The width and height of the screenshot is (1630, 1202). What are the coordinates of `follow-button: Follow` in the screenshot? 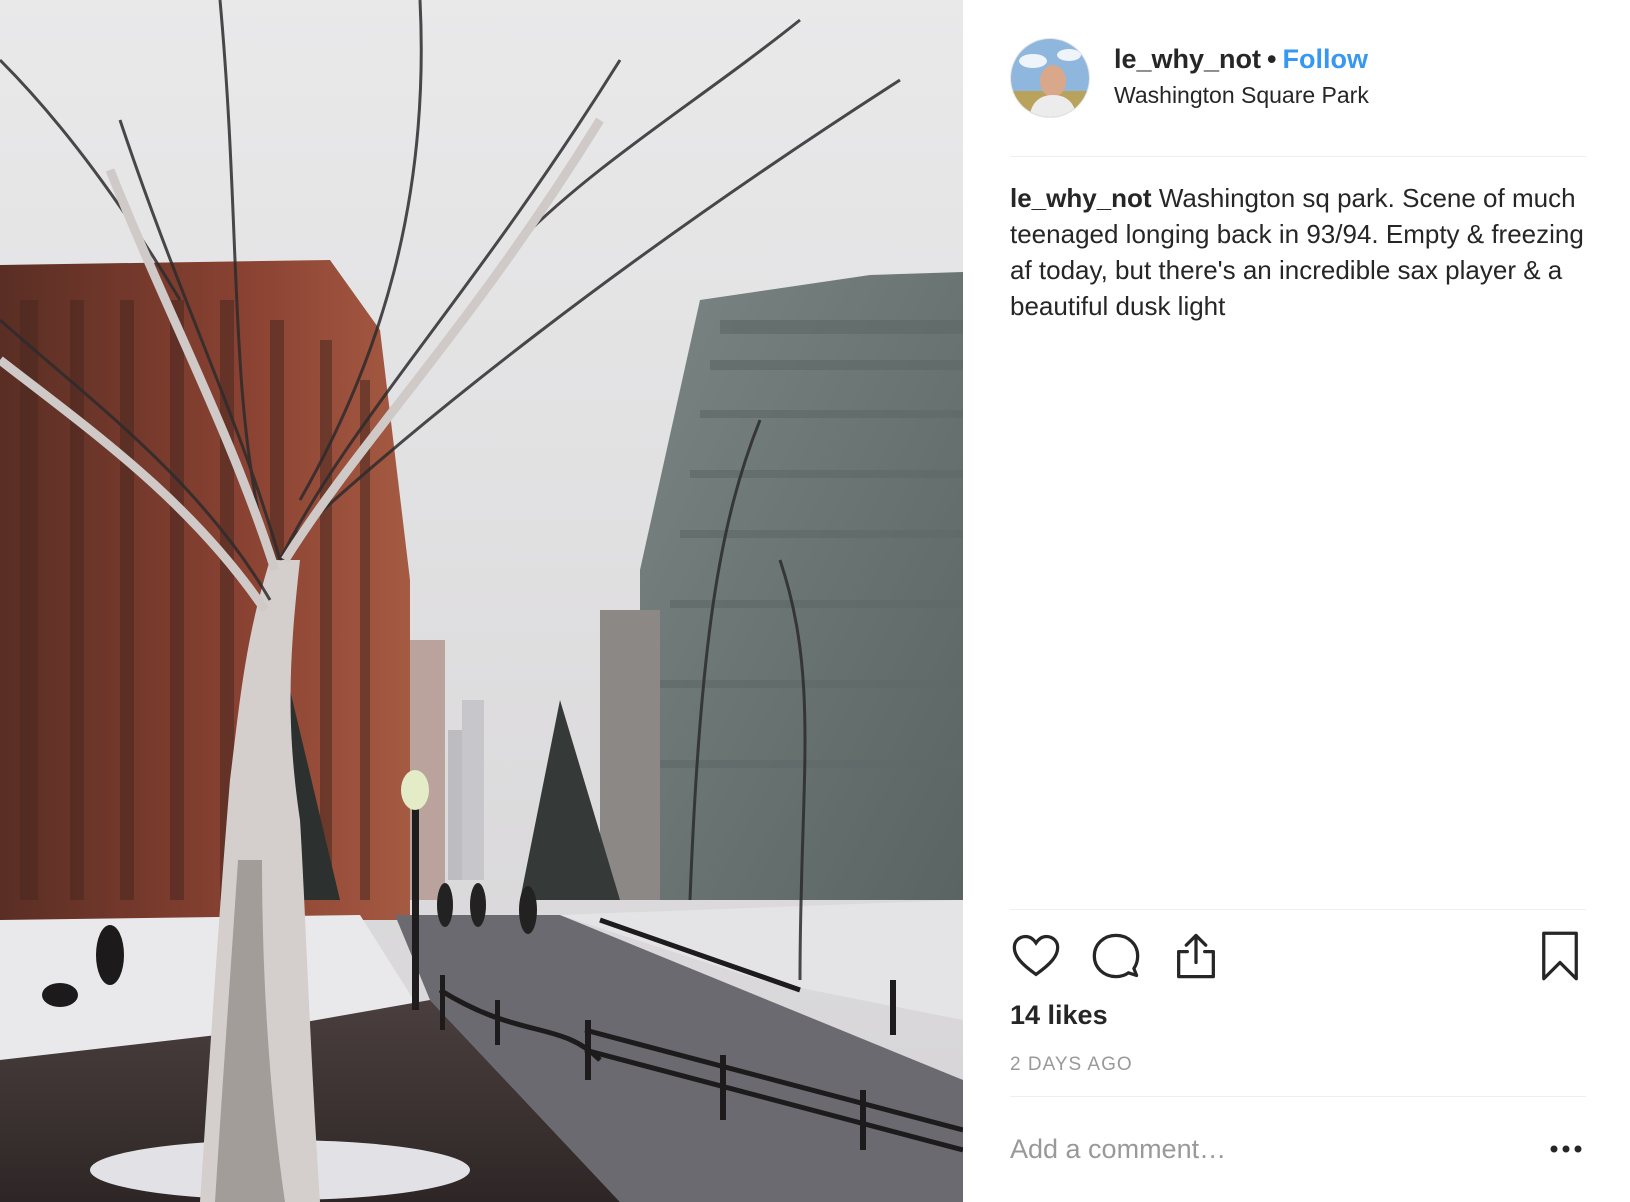 It's located at (1325, 59).